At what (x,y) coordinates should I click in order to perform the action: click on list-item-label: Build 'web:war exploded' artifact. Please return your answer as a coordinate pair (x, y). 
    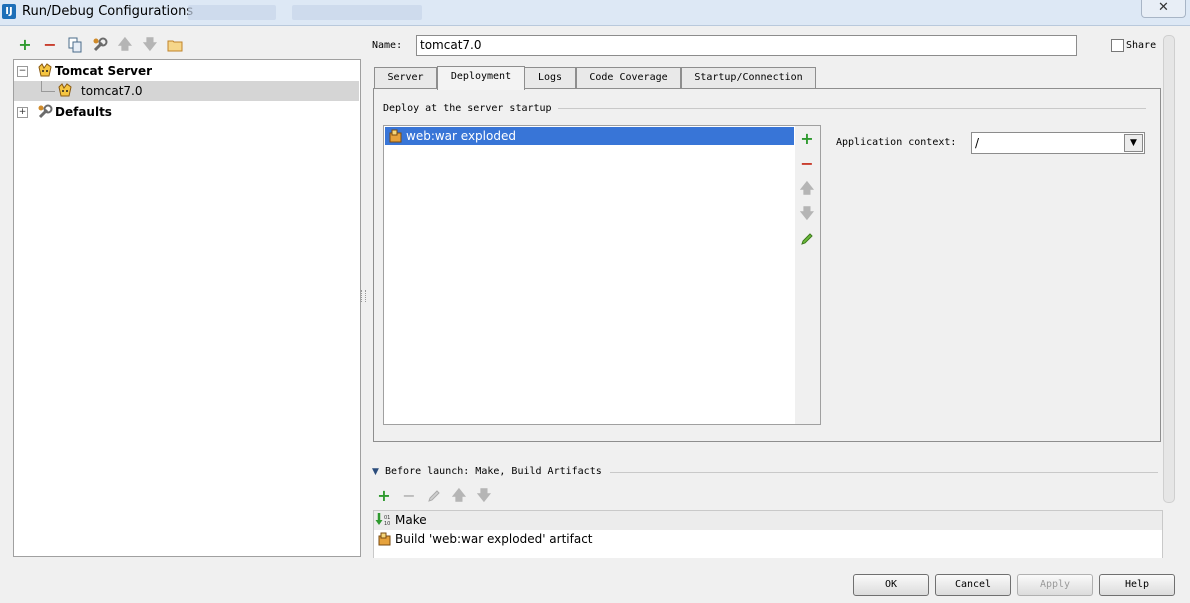
    Looking at the image, I should click on (494, 539).